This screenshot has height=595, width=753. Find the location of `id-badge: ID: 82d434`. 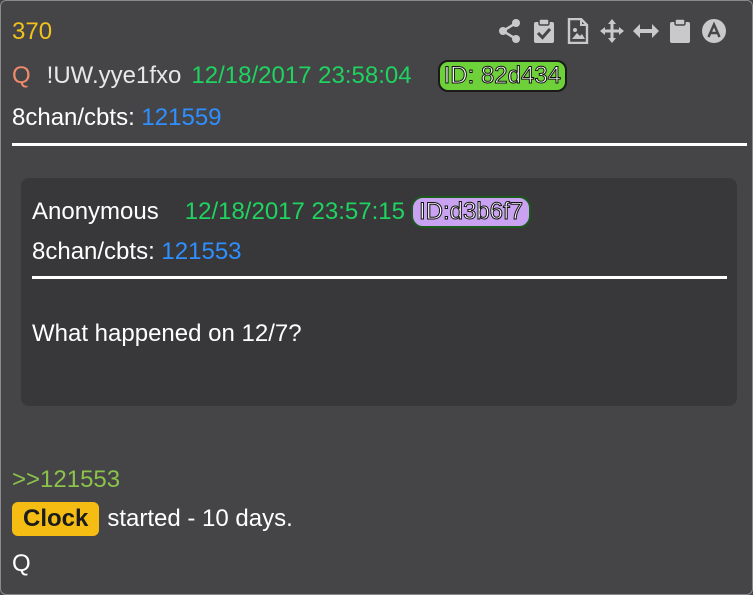

id-badge: ID: 82d434 is located at coordinates (502, 76).